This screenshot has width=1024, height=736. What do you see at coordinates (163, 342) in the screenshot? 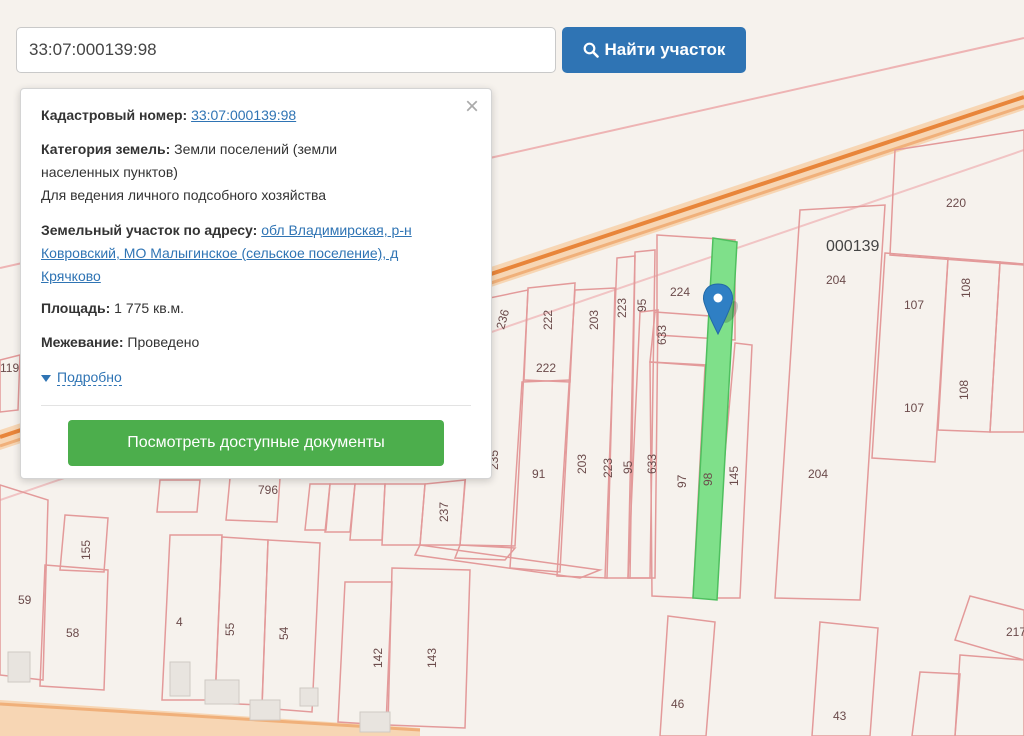
I see `survey-value: Проведено` at bounding box center [163, 342].